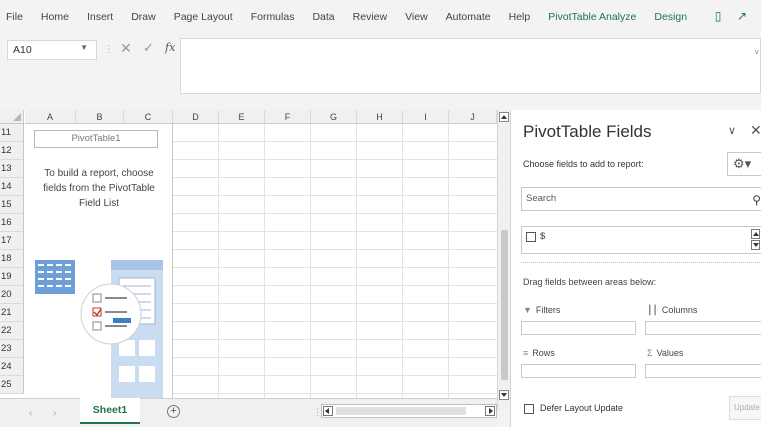  What do you see at coordinates (96, 139) in the screenshot?
I see `pivottable-name: PivotTable1` at bounding box center [96, 139].